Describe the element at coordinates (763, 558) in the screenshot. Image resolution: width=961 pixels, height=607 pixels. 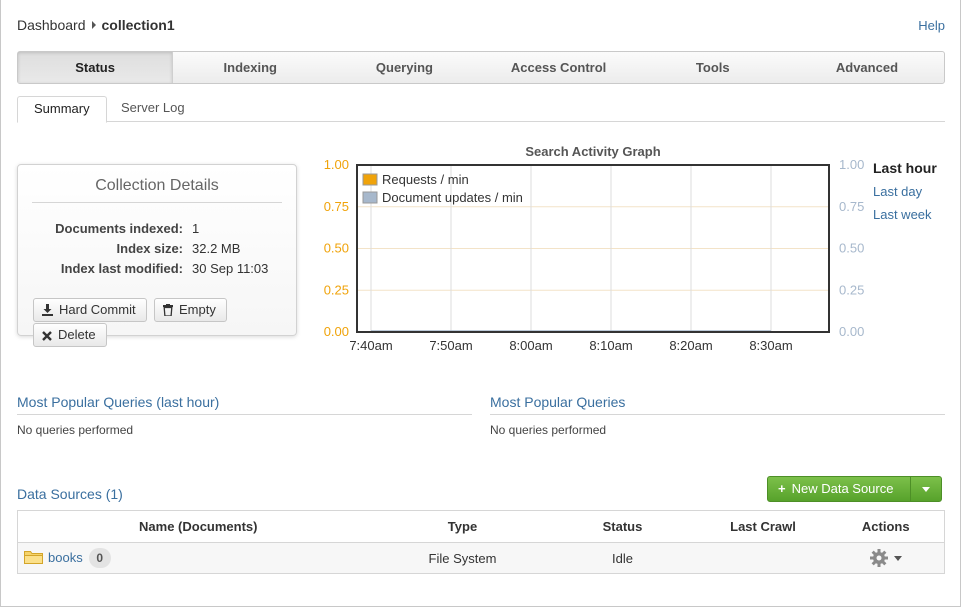
I see `data-source-last-crawl` at that location.